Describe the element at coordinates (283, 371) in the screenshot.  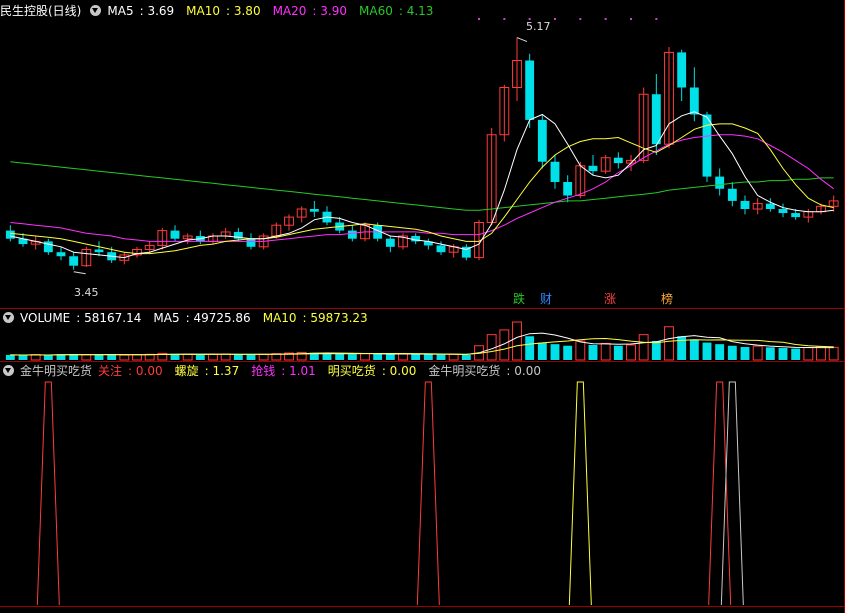
I see `ind-qiangqian-label: 抢钱: 1.01` at that location.